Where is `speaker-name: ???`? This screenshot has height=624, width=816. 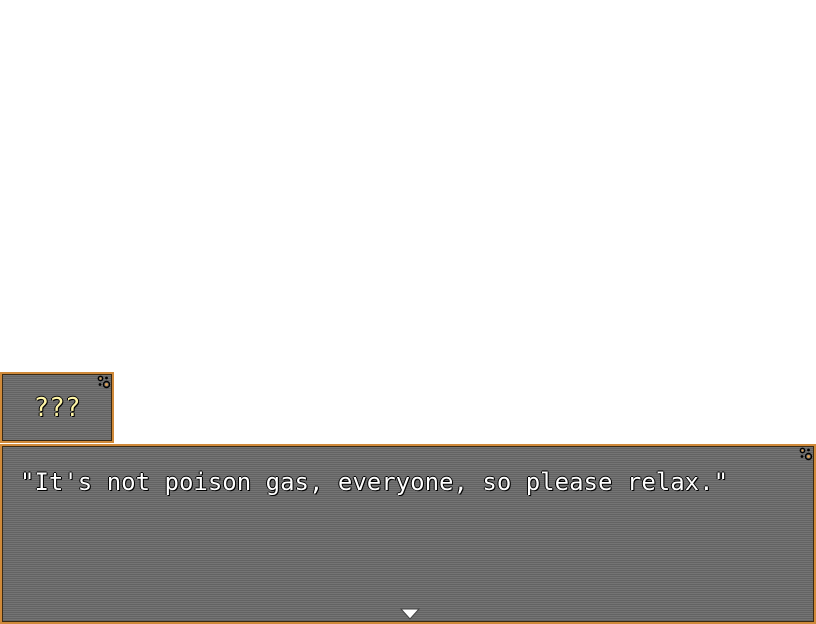 speaker-name: ??? is located at coordinates (57, 407).